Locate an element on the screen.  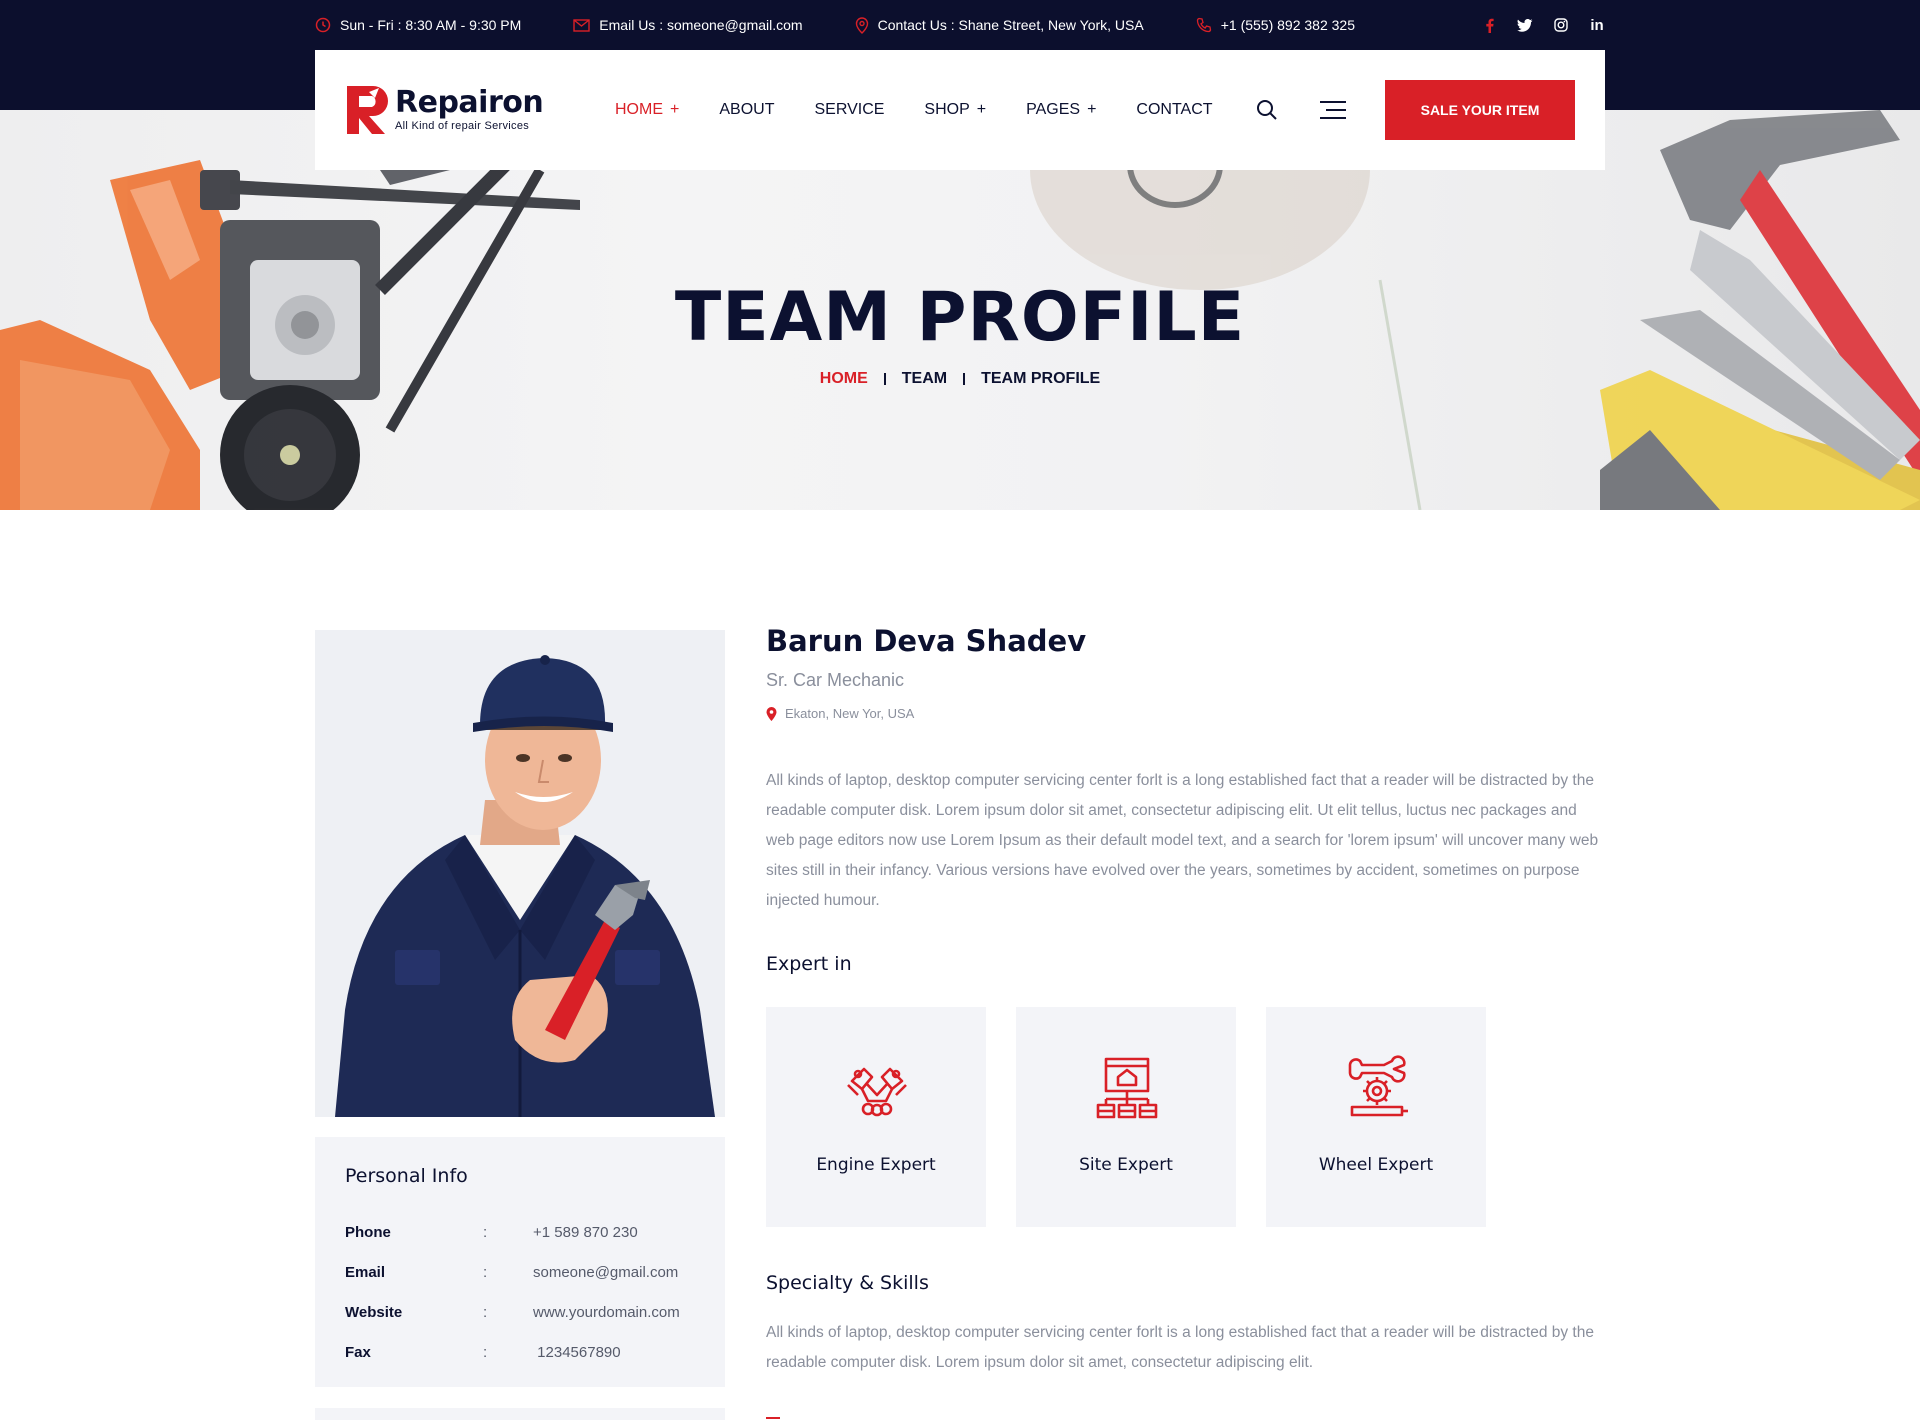
hours-text: Sun - Fri : 8:30 AM - 9:30 PM is located at coordinates (431, 25).